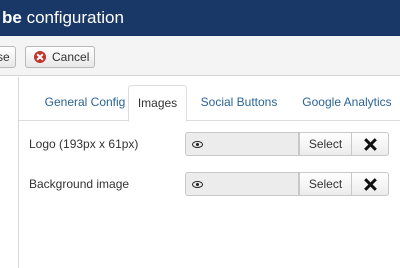 The image size is (400, 268). I want to click on cancel-button: Cancel, so click(60, 57).